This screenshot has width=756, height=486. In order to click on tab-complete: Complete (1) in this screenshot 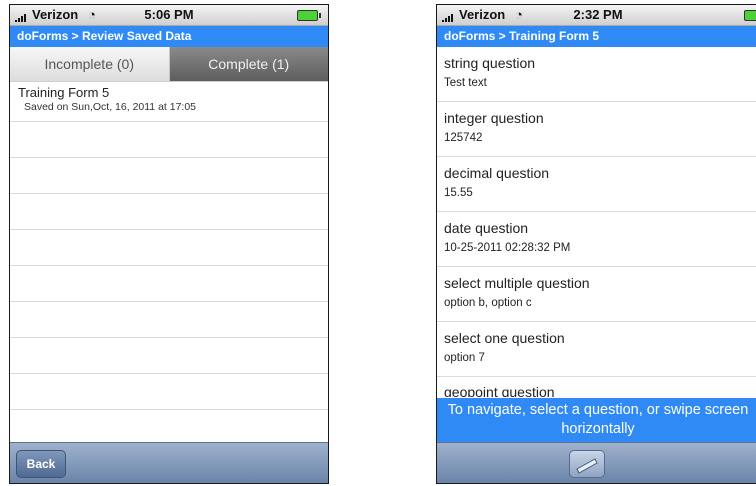, I will do `click(248, 64)`.